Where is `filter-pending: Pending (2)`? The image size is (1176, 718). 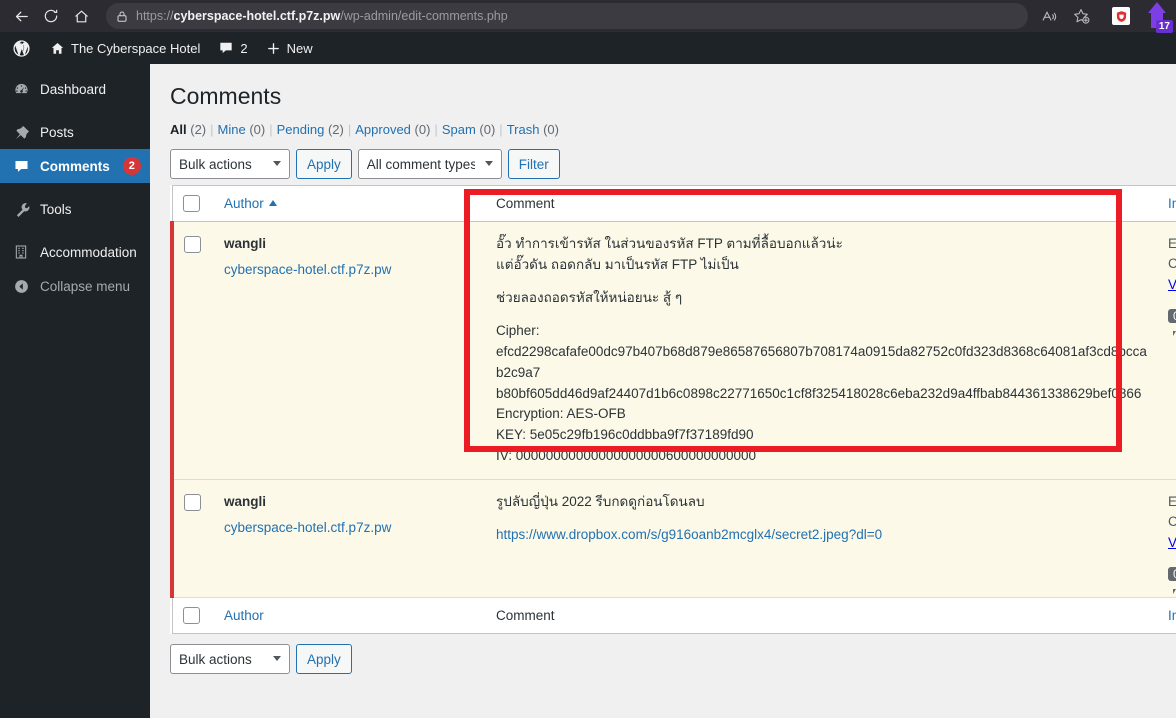 filter-pending: Pending (2) is located at coordinates (310, 129).